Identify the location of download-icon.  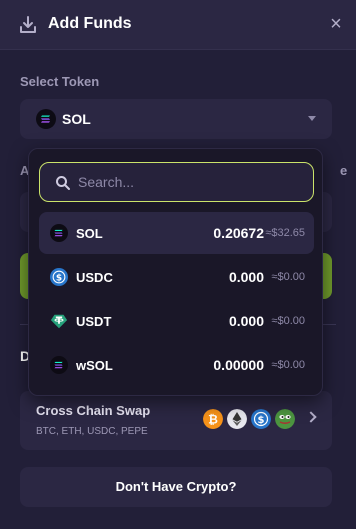
(28, 24).